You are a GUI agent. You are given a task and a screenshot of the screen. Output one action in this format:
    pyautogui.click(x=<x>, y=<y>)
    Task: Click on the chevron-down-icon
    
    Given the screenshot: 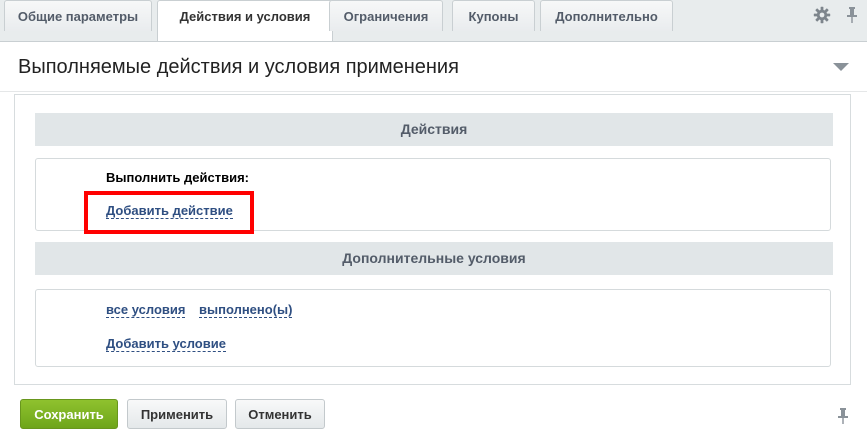 What is the action you would take?
    pyautogui.click(x=841, y=67)
    